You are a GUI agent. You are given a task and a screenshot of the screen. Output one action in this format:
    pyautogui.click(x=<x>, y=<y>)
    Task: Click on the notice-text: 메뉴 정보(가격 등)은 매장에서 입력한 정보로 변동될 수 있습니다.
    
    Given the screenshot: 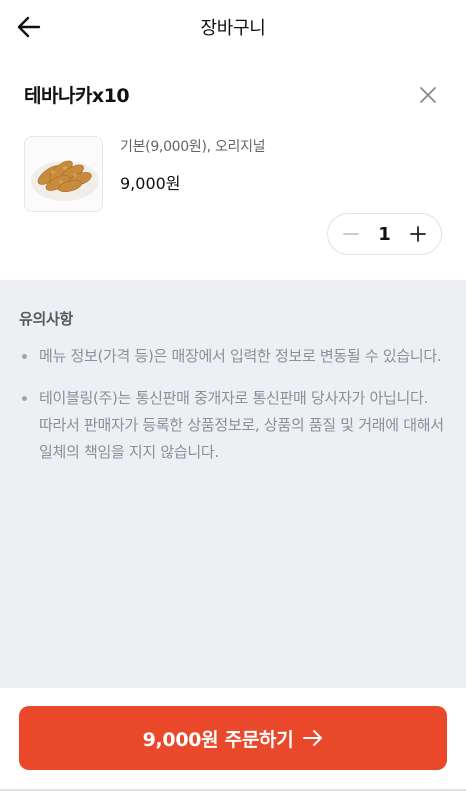 What is the action you would take?
    pyautogui.click(x=240, y=356)
    